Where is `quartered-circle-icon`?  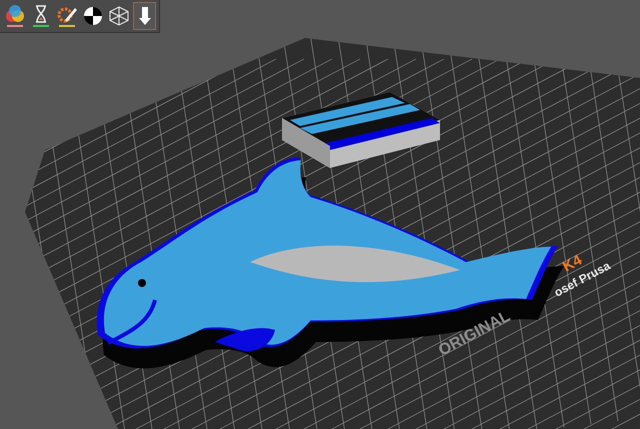 quartered-circle-icon is located at coordinates (92, 16).